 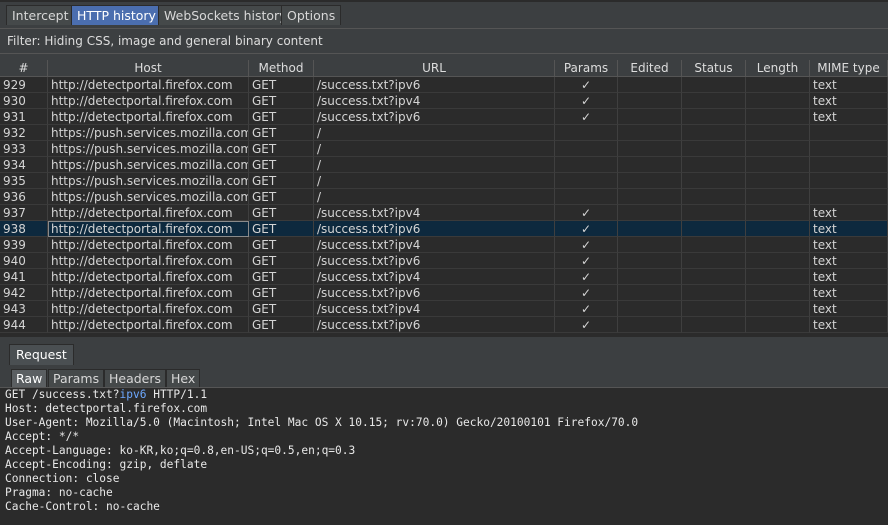 I want to click on column-header-method: Method, so click(x=281, y=68).